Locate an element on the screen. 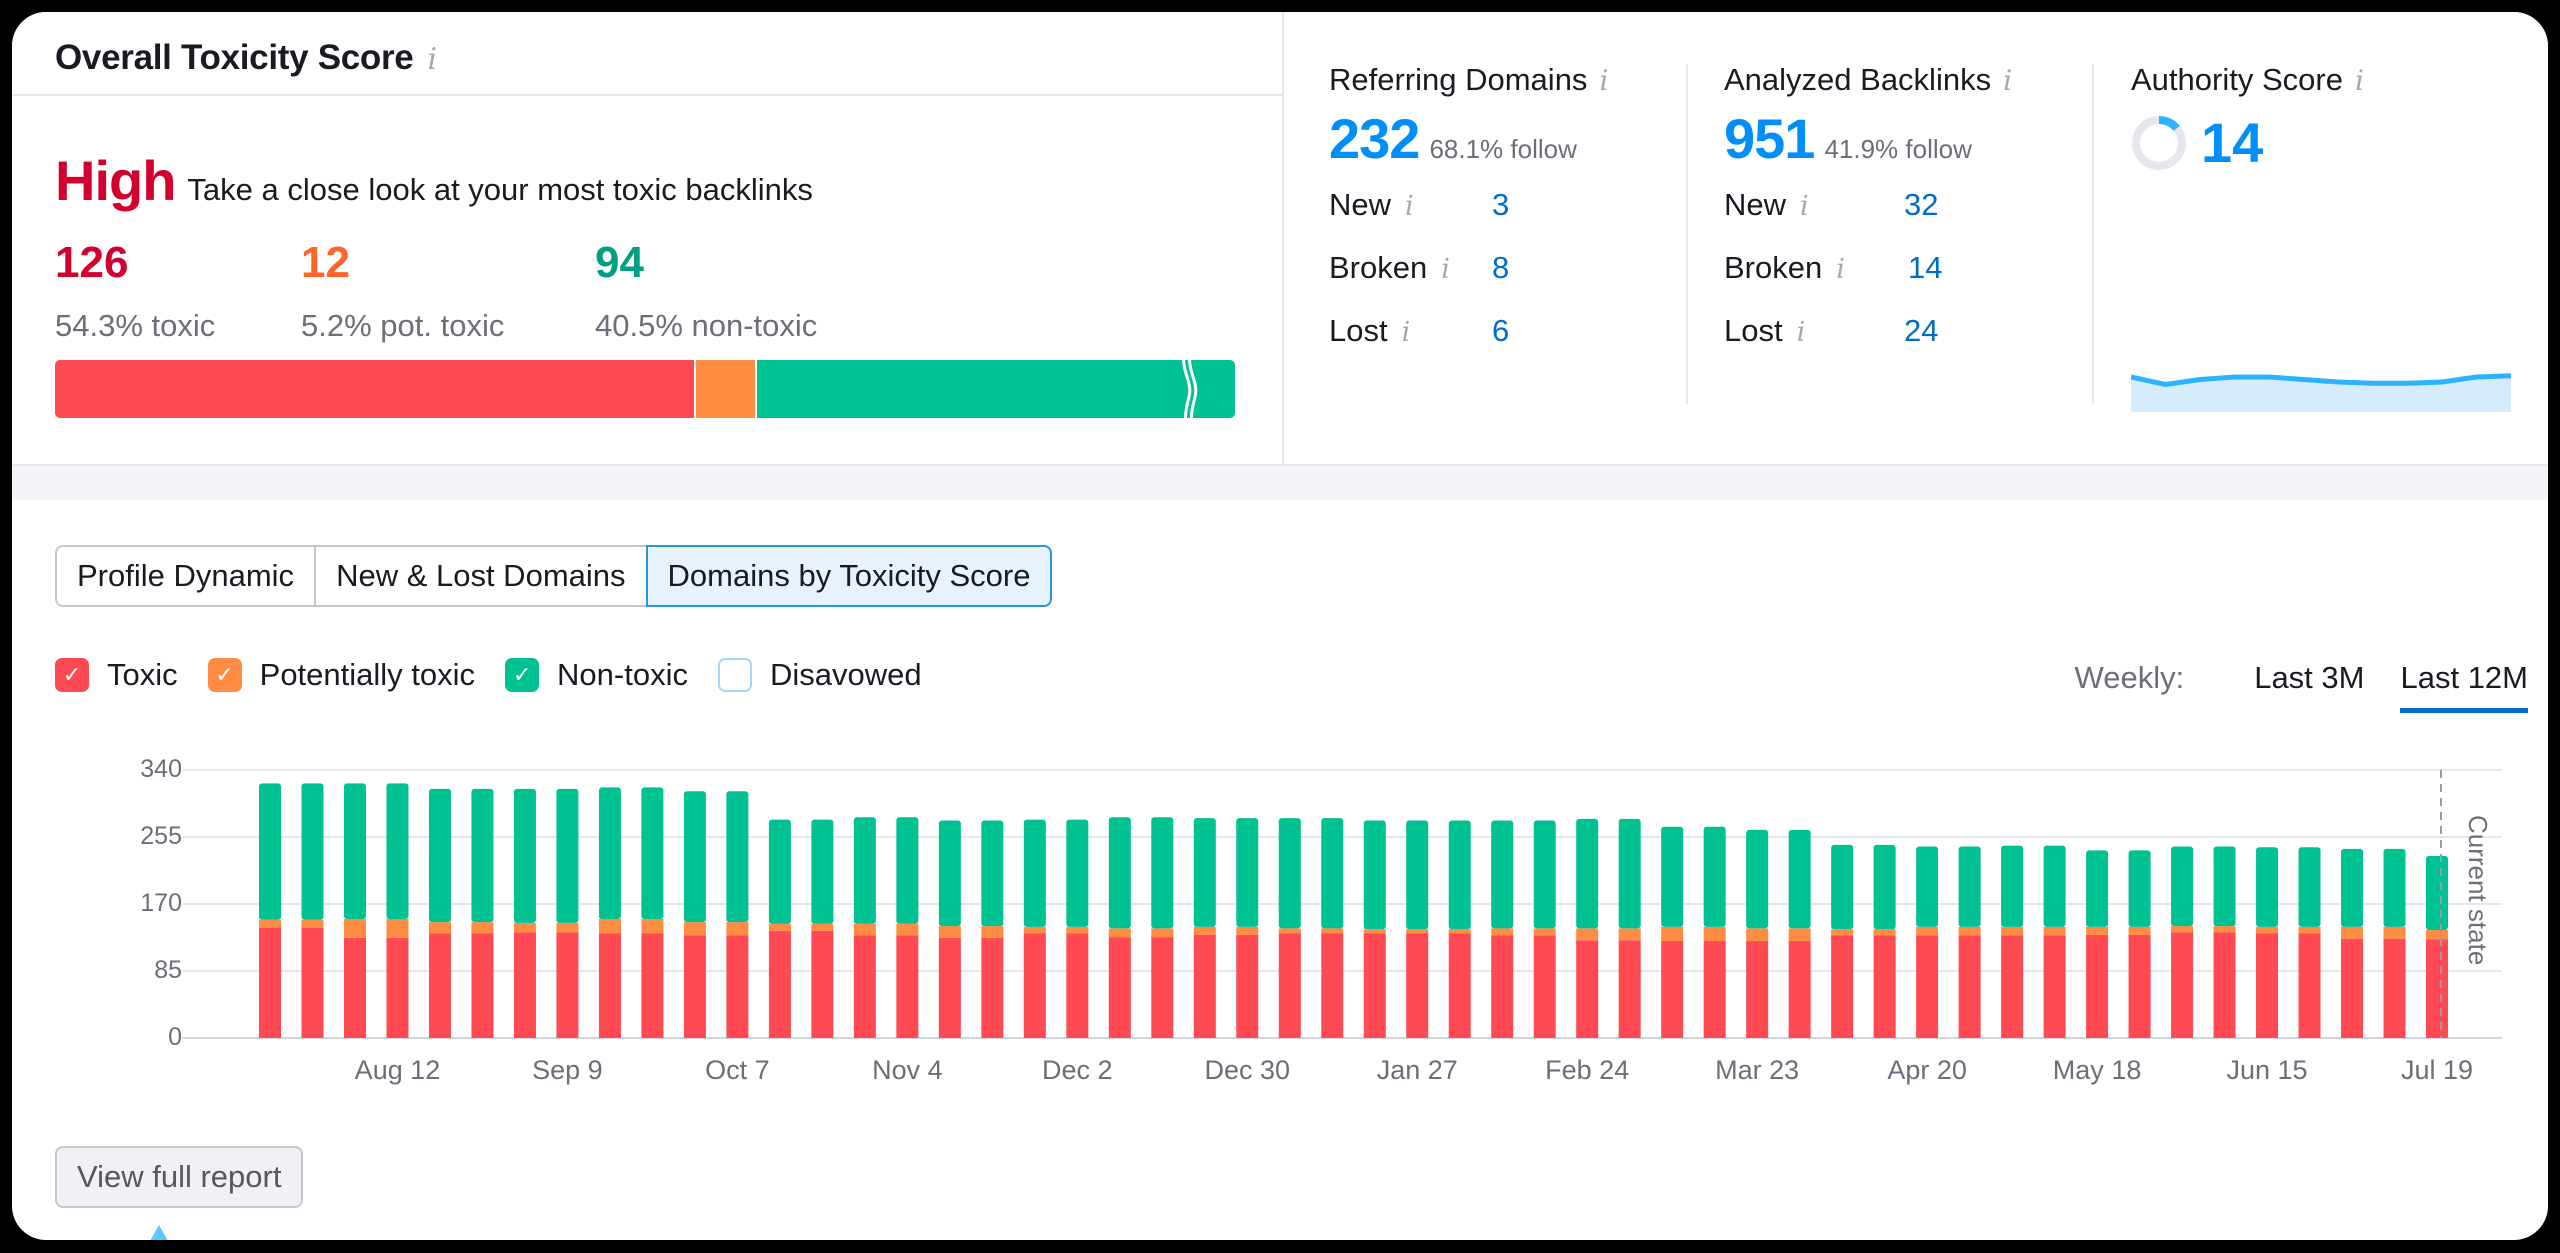  view-full-report-button: View full report is located at coordinates (179, 1177).